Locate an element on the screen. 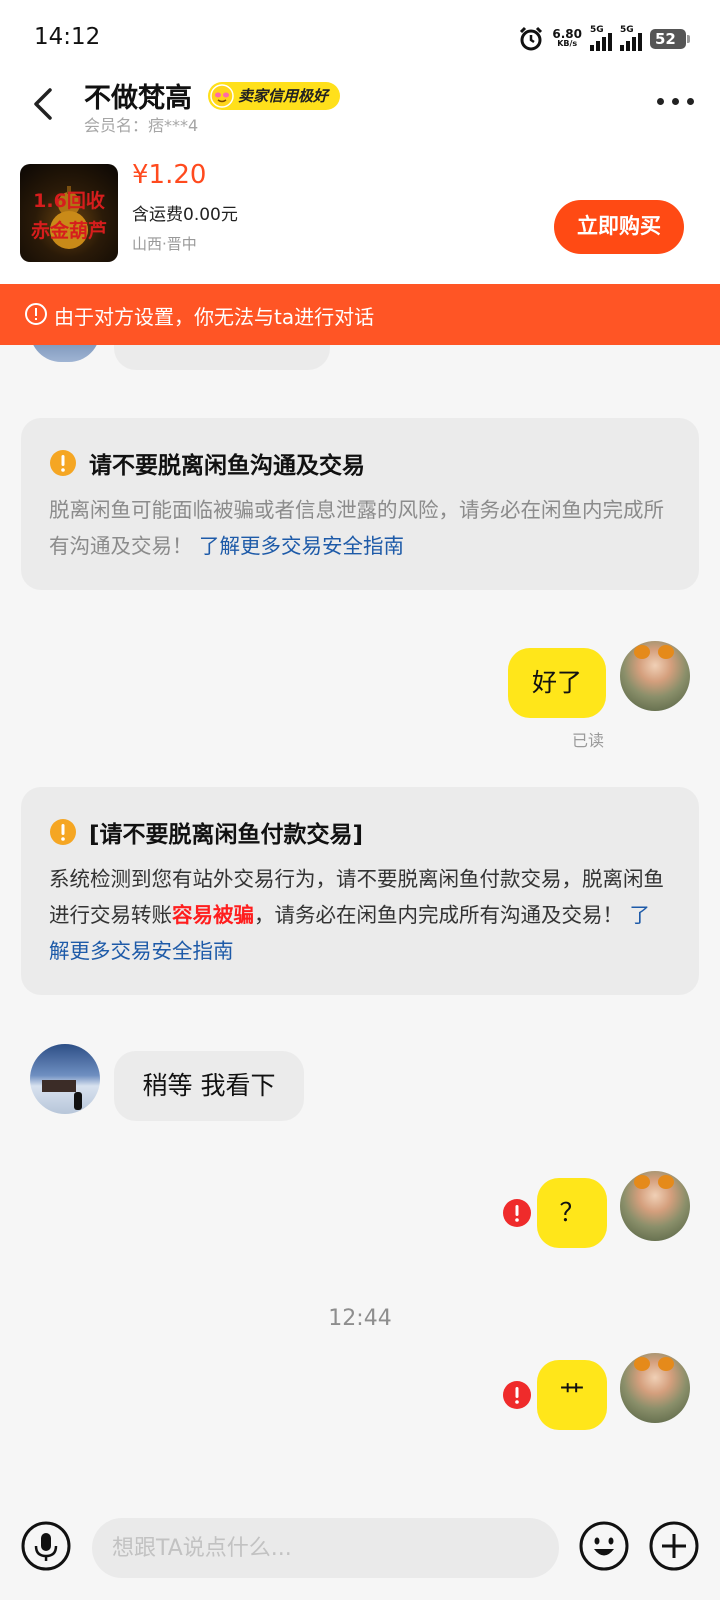 This screenshot has height=1600, width=720. message-input is located at coordinates (325, 1548).